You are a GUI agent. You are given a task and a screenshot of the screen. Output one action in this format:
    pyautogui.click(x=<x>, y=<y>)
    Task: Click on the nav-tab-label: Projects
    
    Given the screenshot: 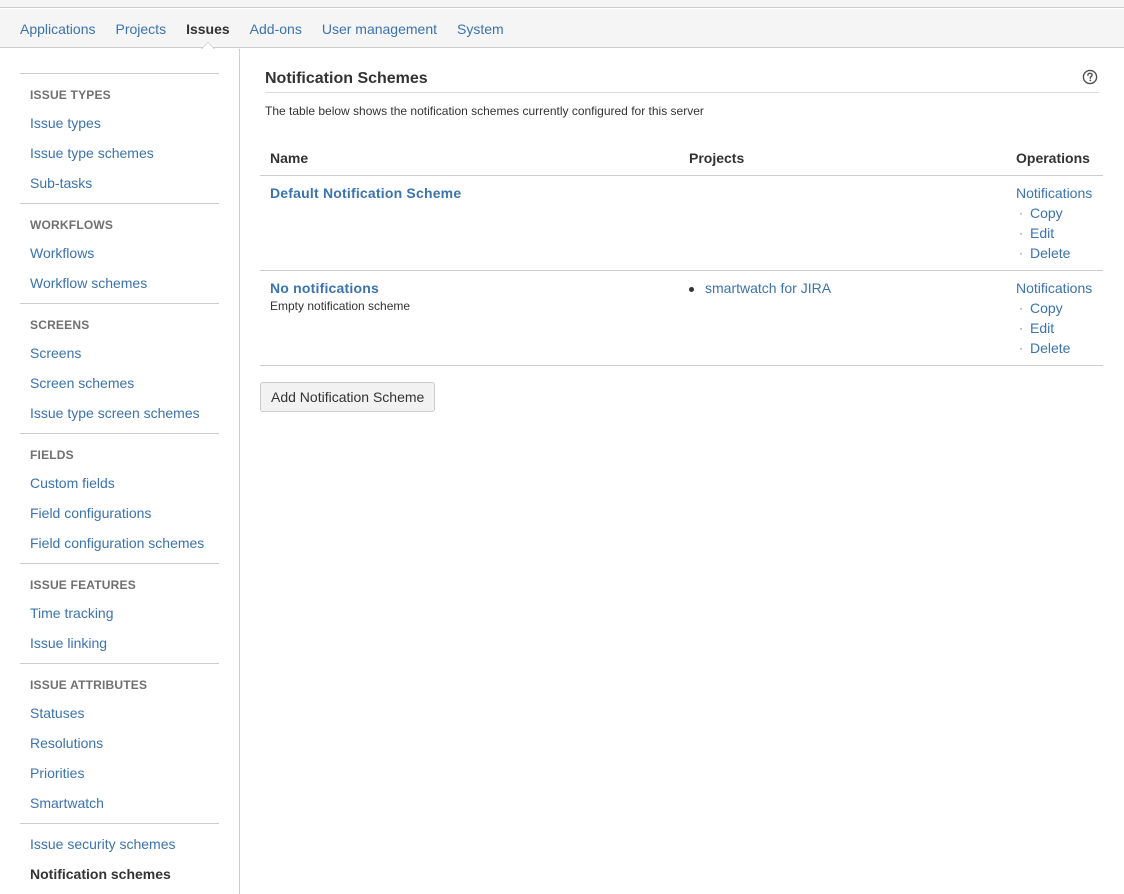 What is the action you would take?
    pyautogui.click(x=141, y=29)
    